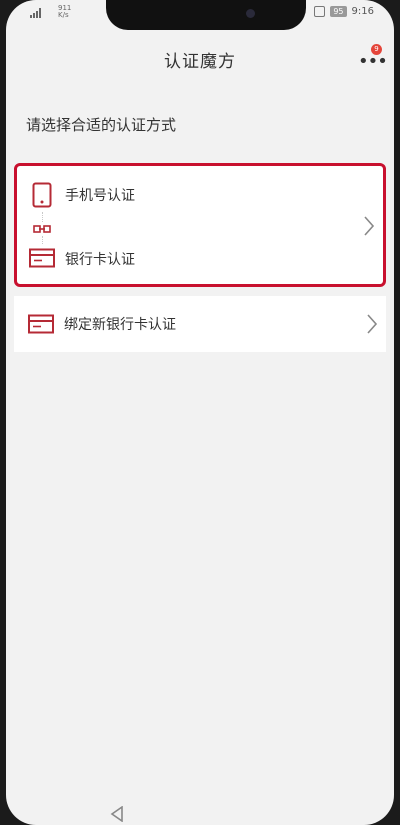  I want to click on network-speed: 911 K/s, so click(65, 11).